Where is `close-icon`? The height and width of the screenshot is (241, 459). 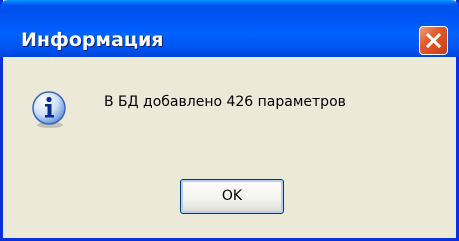 close-icon is located at coordinates (433, 40).